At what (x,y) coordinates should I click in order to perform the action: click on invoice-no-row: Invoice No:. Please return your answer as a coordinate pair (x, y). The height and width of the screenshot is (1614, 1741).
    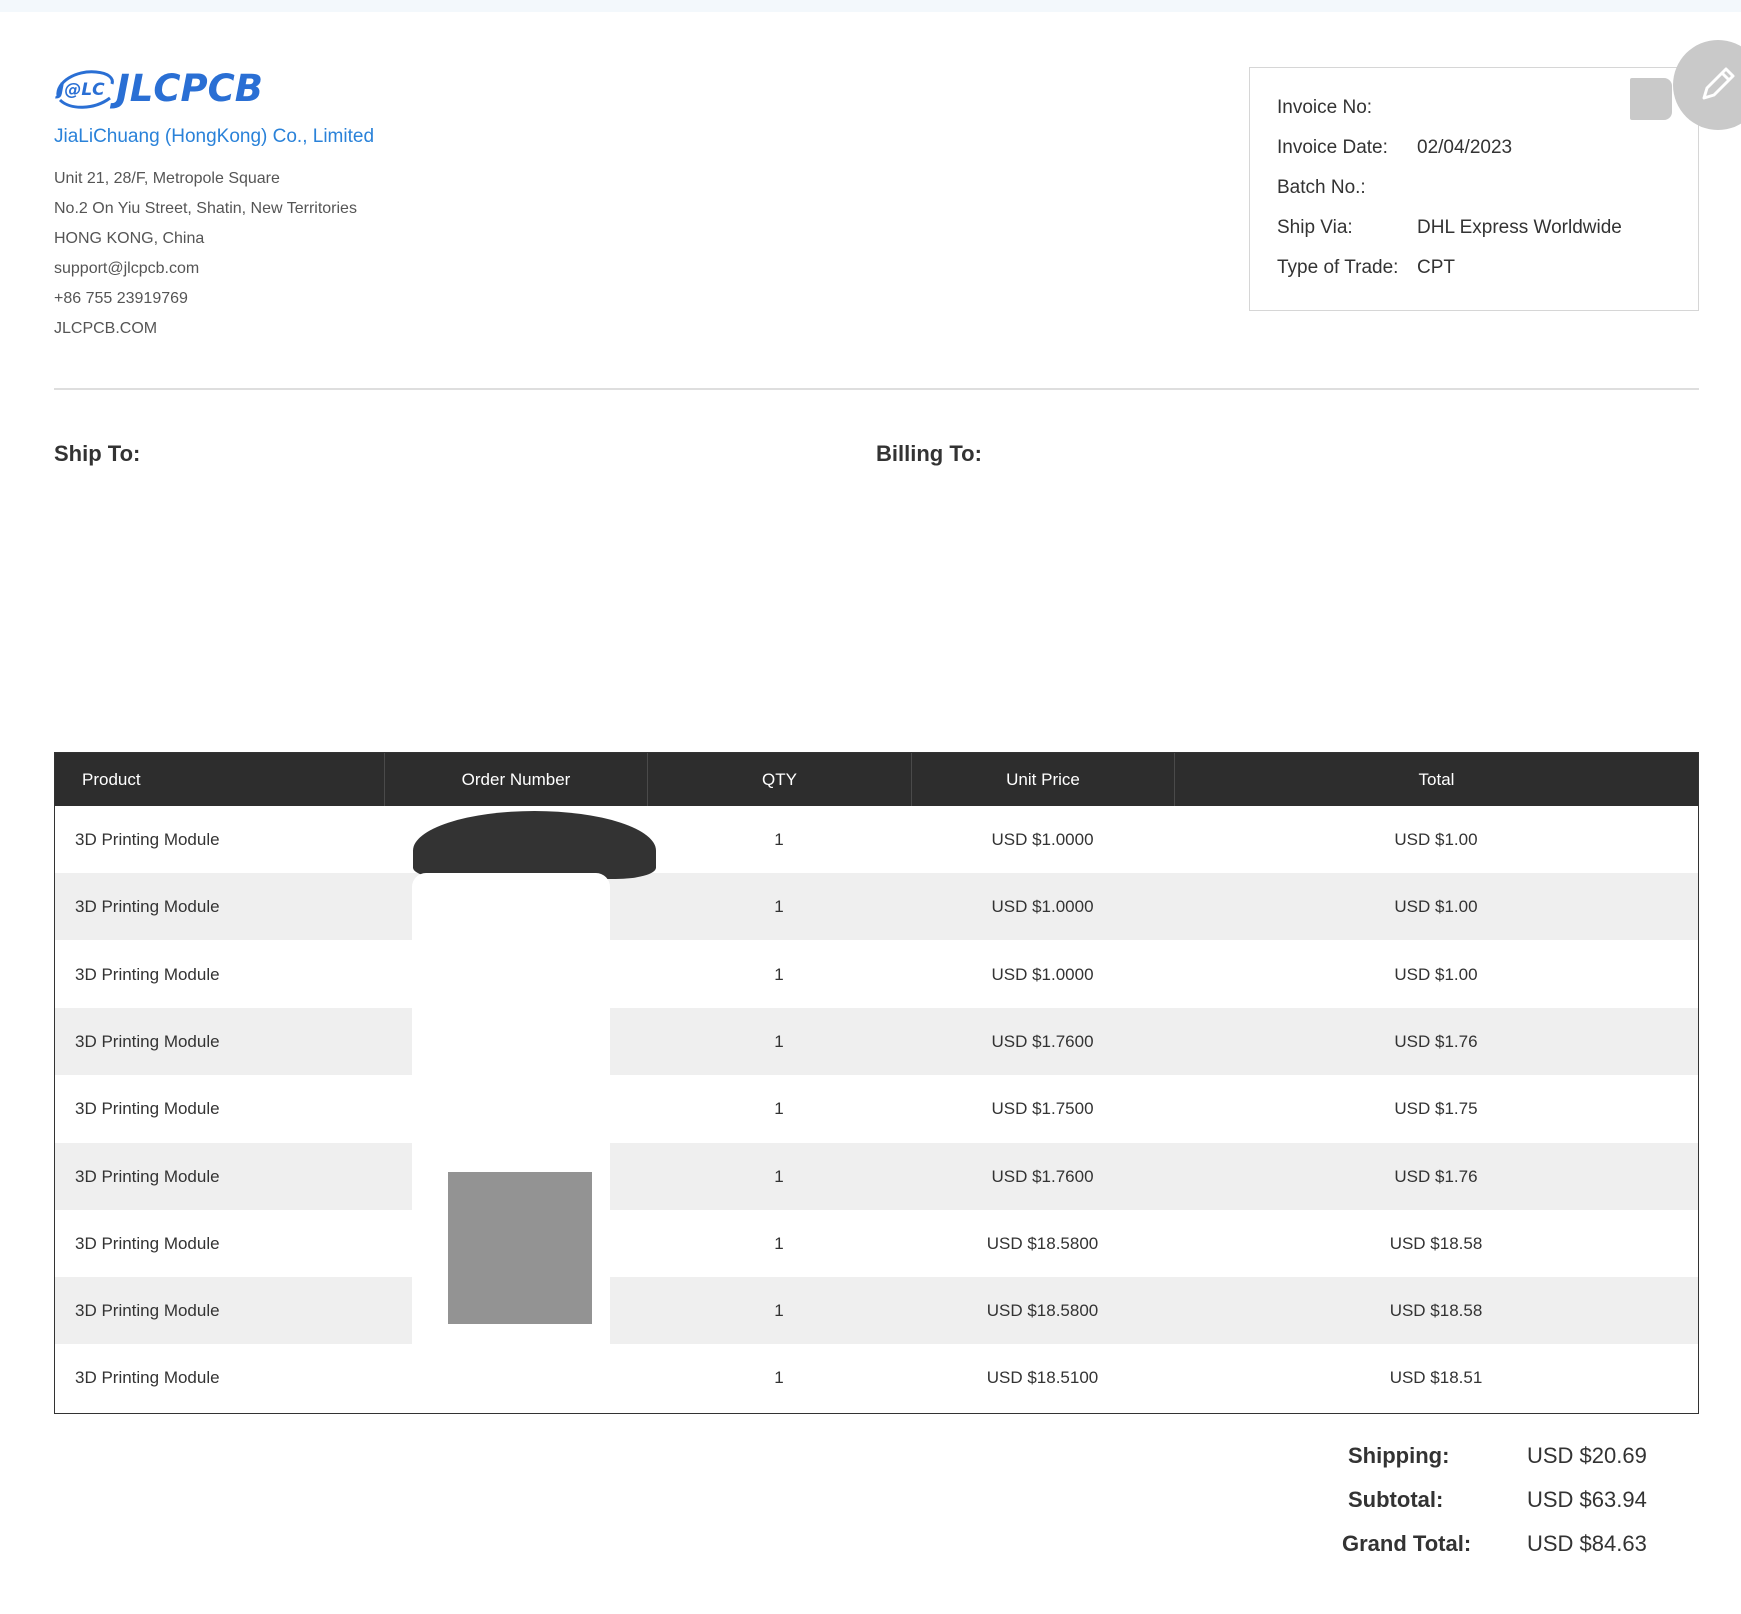
    Looking at the image, I should click on (1347, 108).